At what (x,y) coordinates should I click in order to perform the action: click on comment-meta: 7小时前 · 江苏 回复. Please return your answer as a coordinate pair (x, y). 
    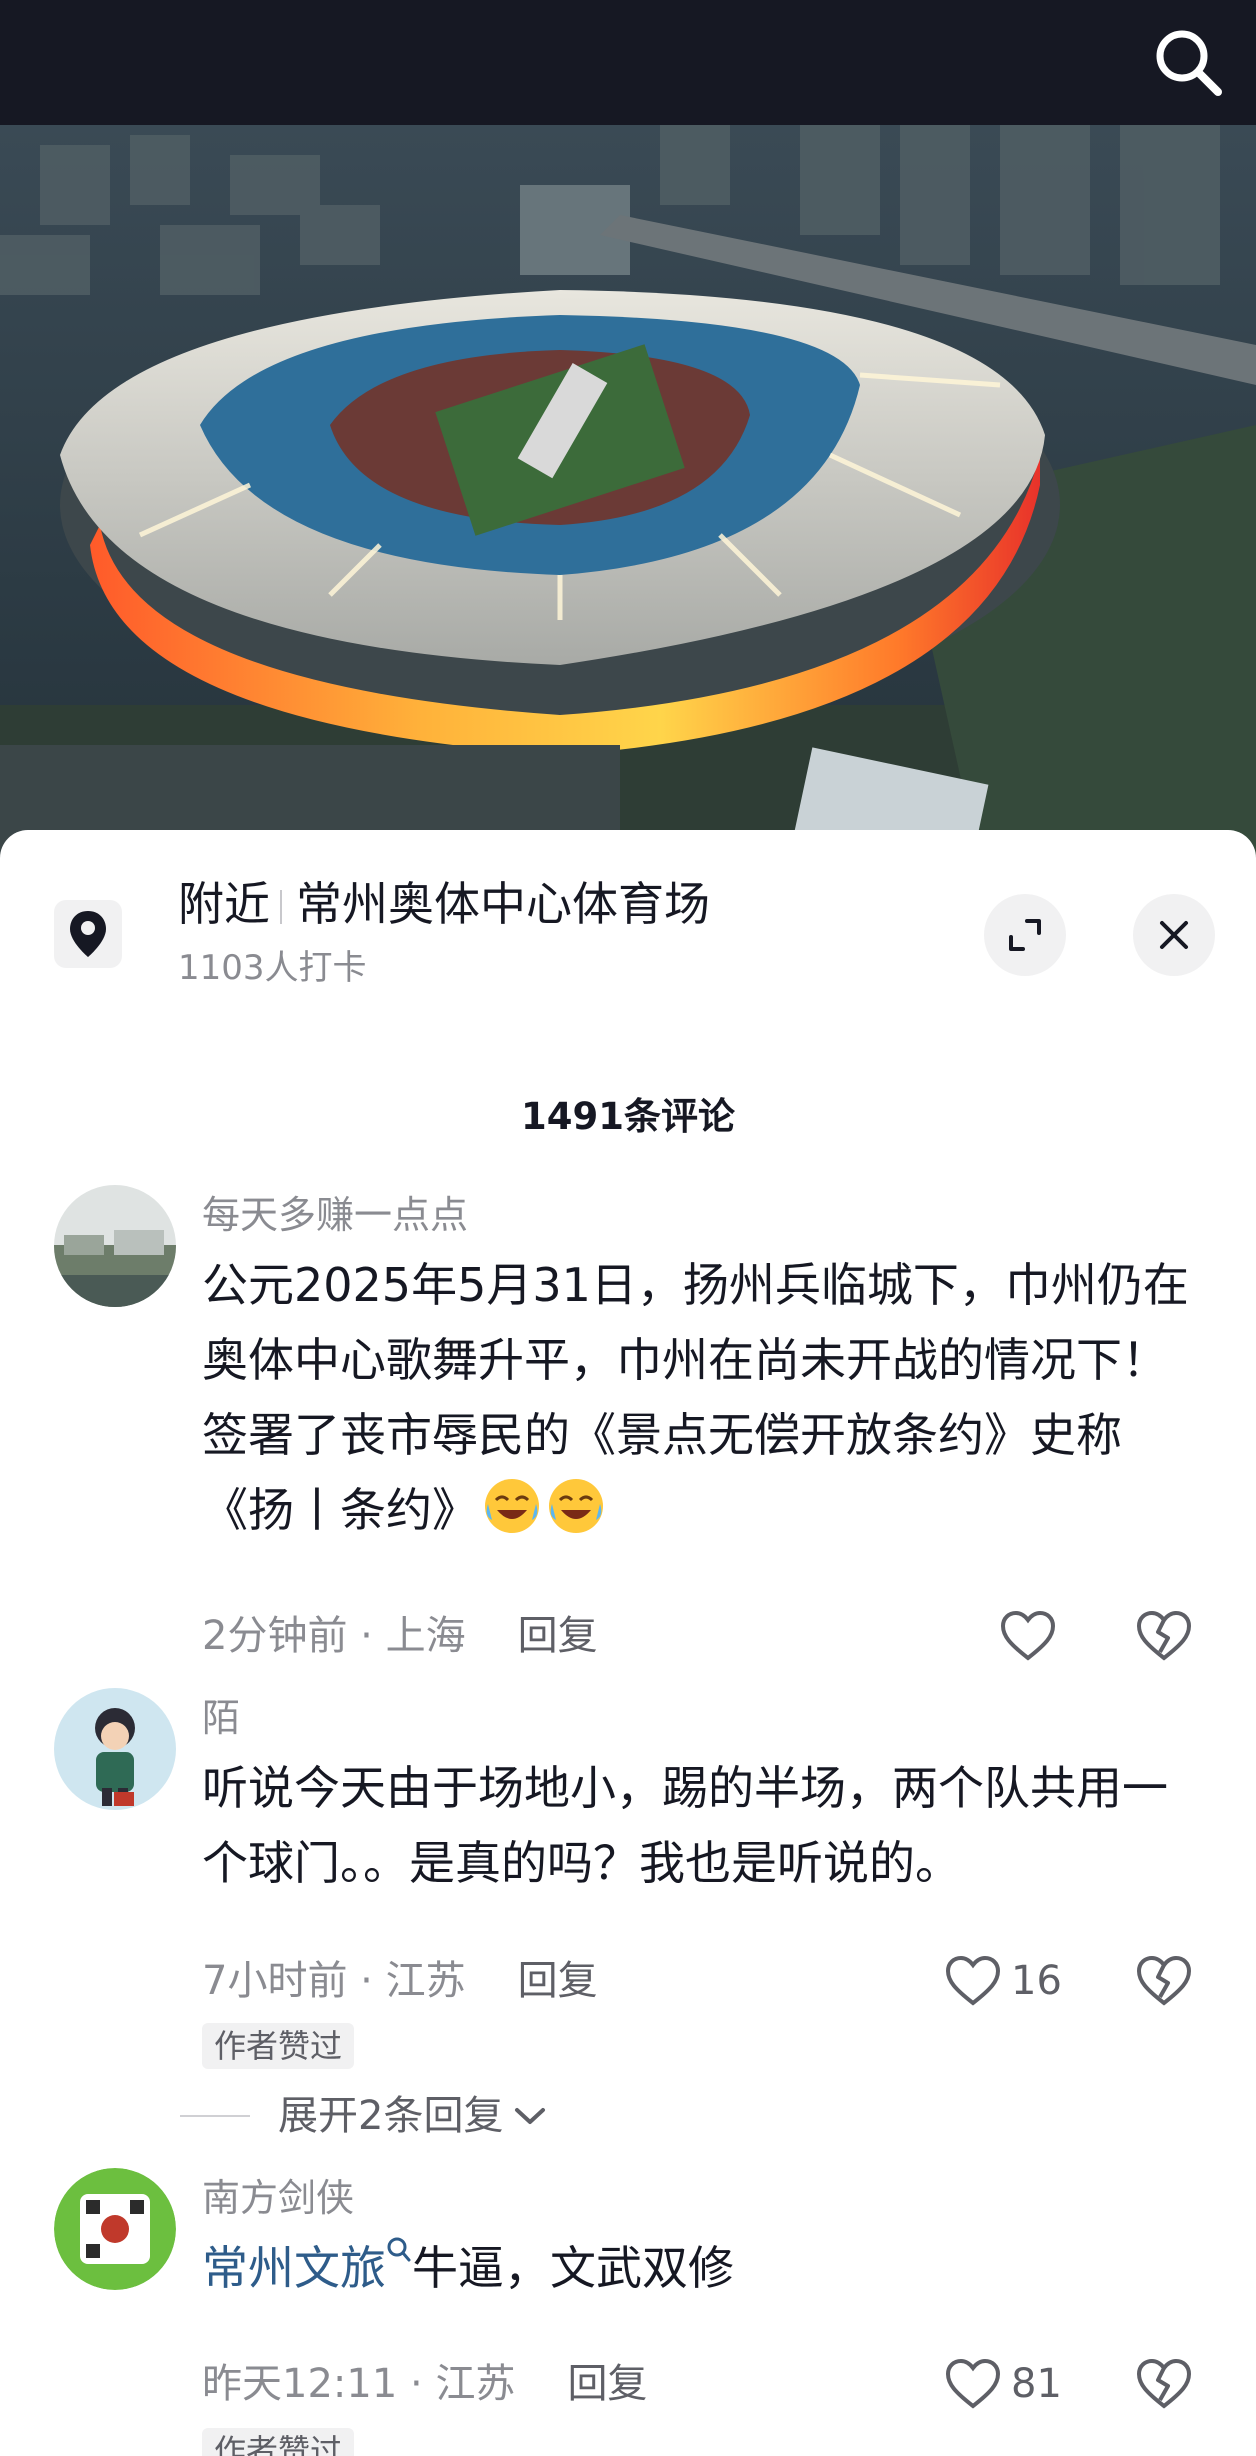
    Looking at the image, I should click on (400, 1981).